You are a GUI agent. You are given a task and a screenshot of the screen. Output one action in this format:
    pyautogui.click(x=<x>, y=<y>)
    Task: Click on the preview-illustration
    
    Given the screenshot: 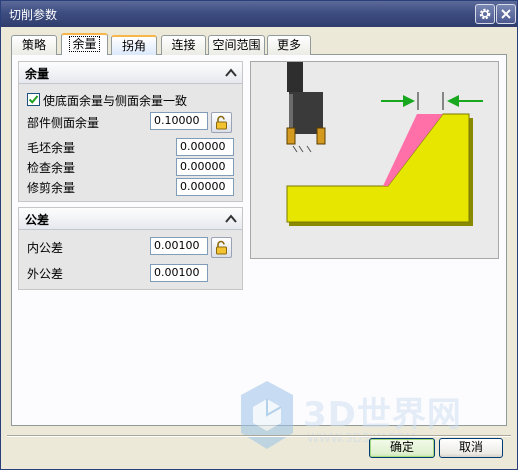 What is the action you would take?
    pyautogui.click(x=384, y=144)
    